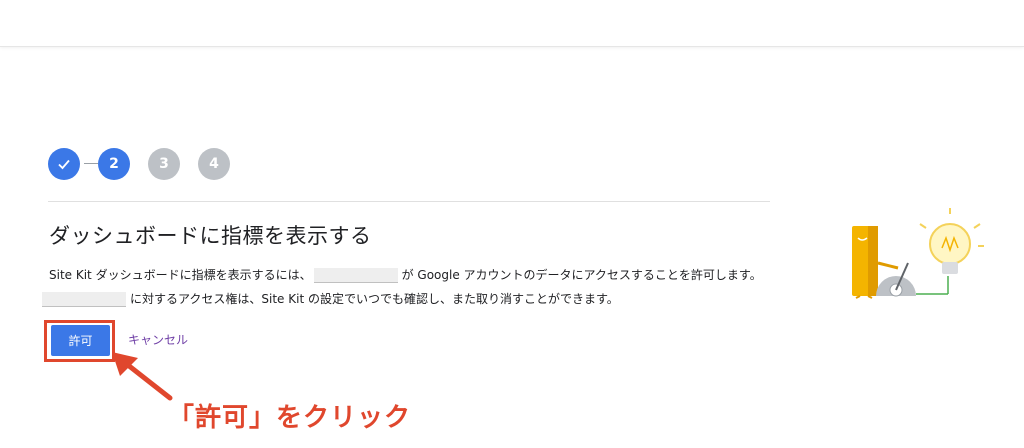 The width and height of the screenshot is (1024, 448). I want to click on step-4: 4, so click(214, 164).